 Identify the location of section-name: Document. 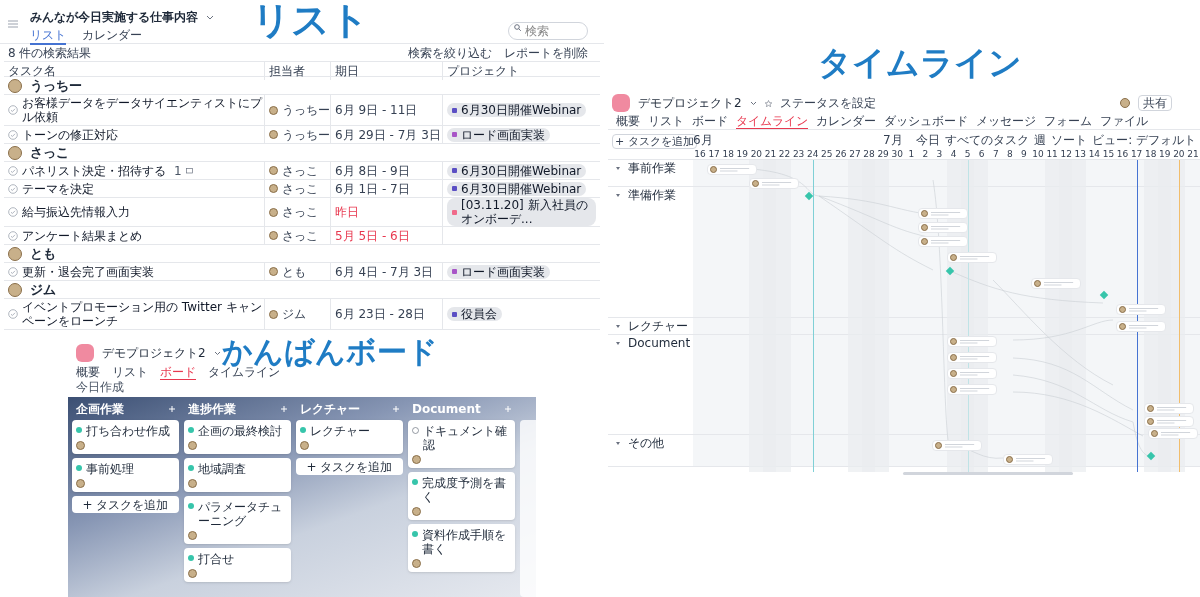
(659, 343).